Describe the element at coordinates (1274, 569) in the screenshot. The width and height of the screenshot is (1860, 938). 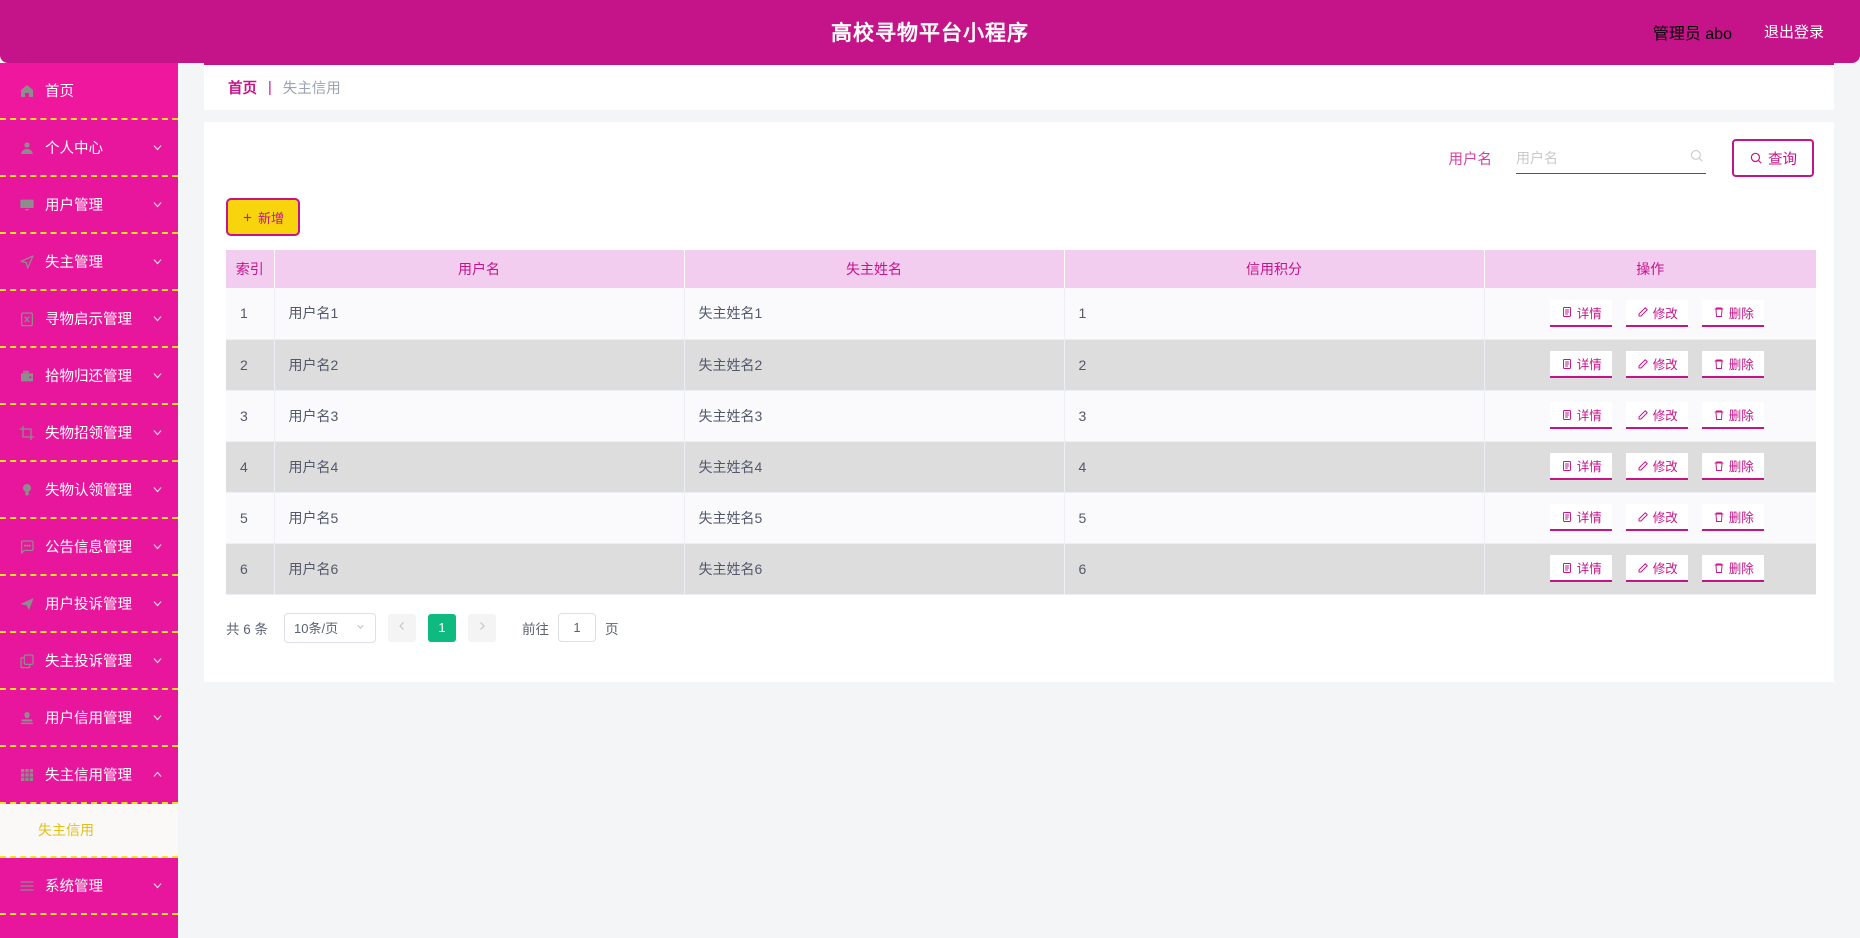
I see `cell-credit-score: 6` at that location.